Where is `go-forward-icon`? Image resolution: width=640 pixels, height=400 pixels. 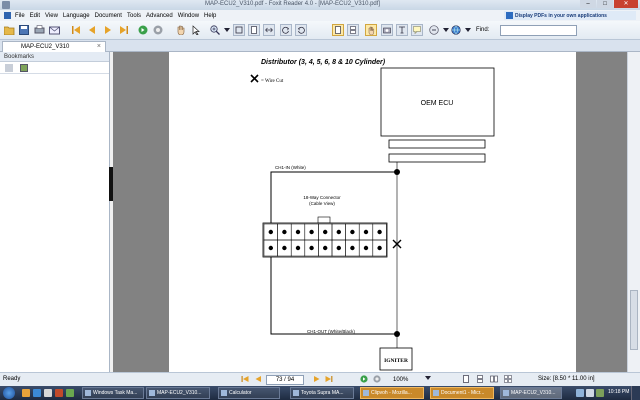 go-forward-icon is located at coordinates (143, 30).